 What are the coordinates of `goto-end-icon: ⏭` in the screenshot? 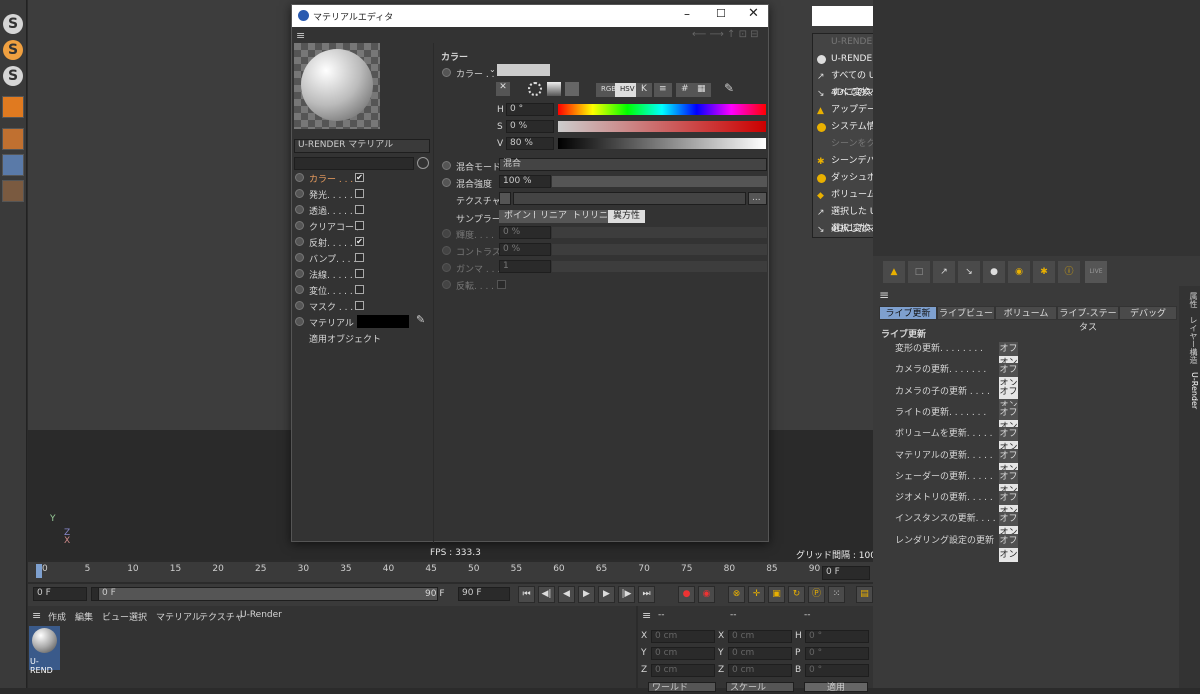 It's located at (646, 594).